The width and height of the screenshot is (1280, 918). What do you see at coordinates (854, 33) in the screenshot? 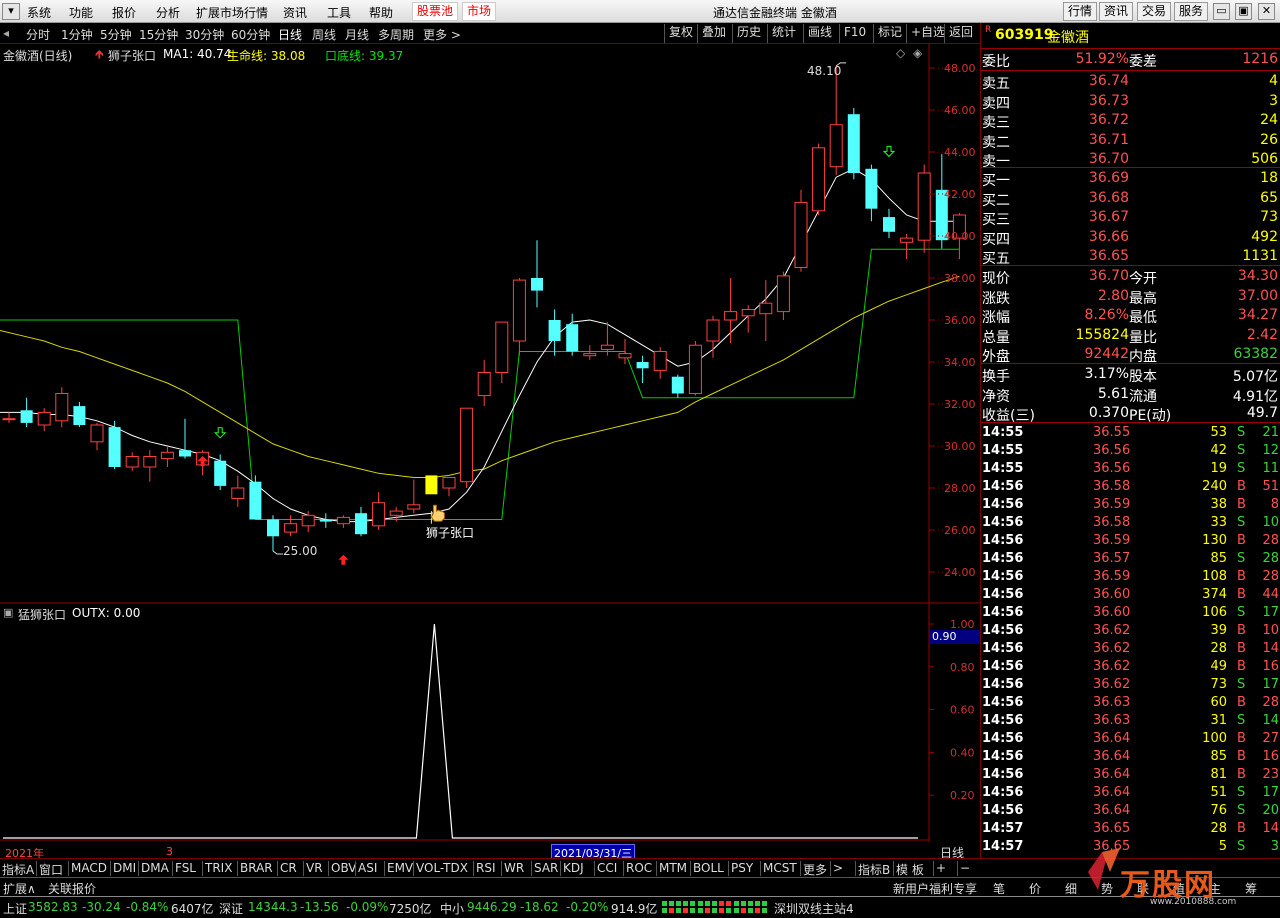
I see `f10-button: F10` at bounding box center [854, 33].